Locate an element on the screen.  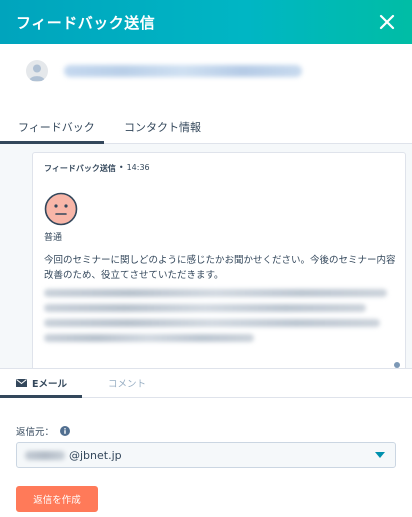
card-meta: フィードバック送信 • 14:36 is located at coordinates (97, 168).